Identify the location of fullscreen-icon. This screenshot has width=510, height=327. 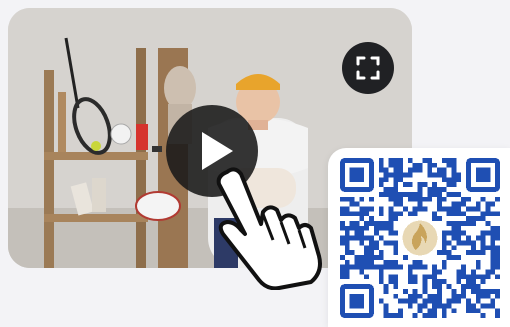
(368, 68).